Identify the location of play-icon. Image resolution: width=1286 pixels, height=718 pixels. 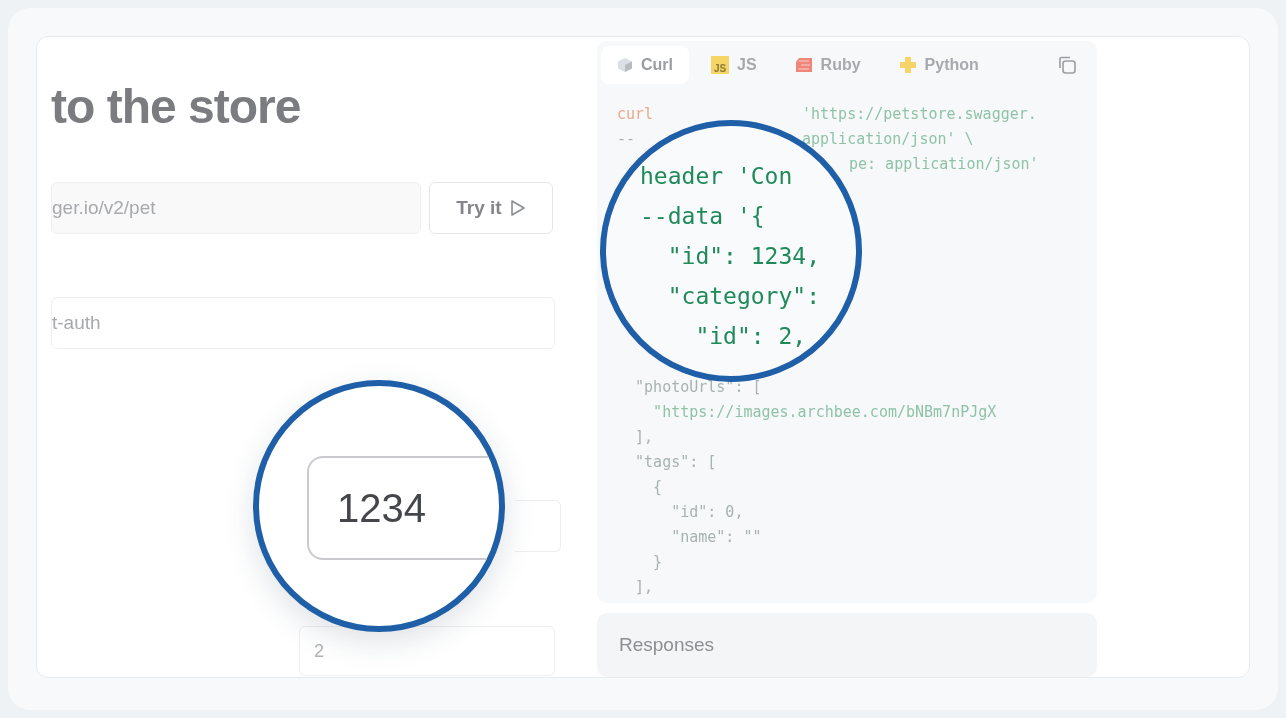
(517, 208).